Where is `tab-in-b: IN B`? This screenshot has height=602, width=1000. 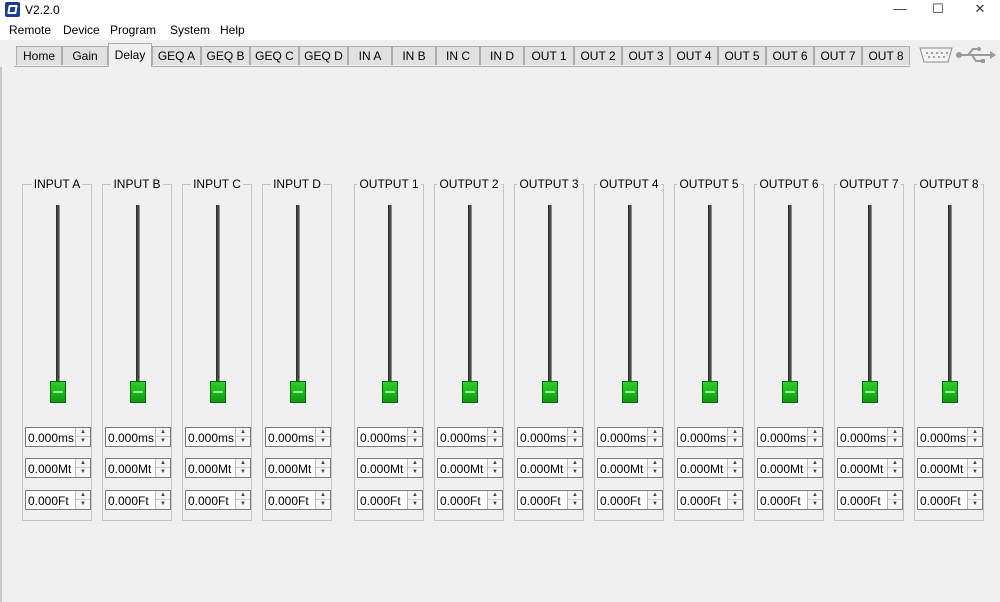
tab-in-b: IN B is located at coordinates (414, 55).